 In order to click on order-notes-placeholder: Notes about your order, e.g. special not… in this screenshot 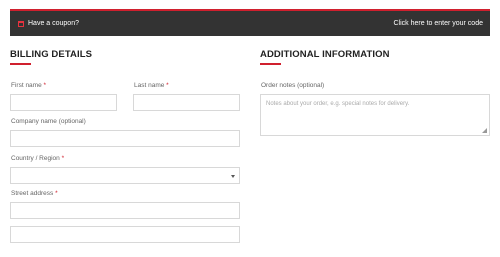, I will do `click(338, 104)`.